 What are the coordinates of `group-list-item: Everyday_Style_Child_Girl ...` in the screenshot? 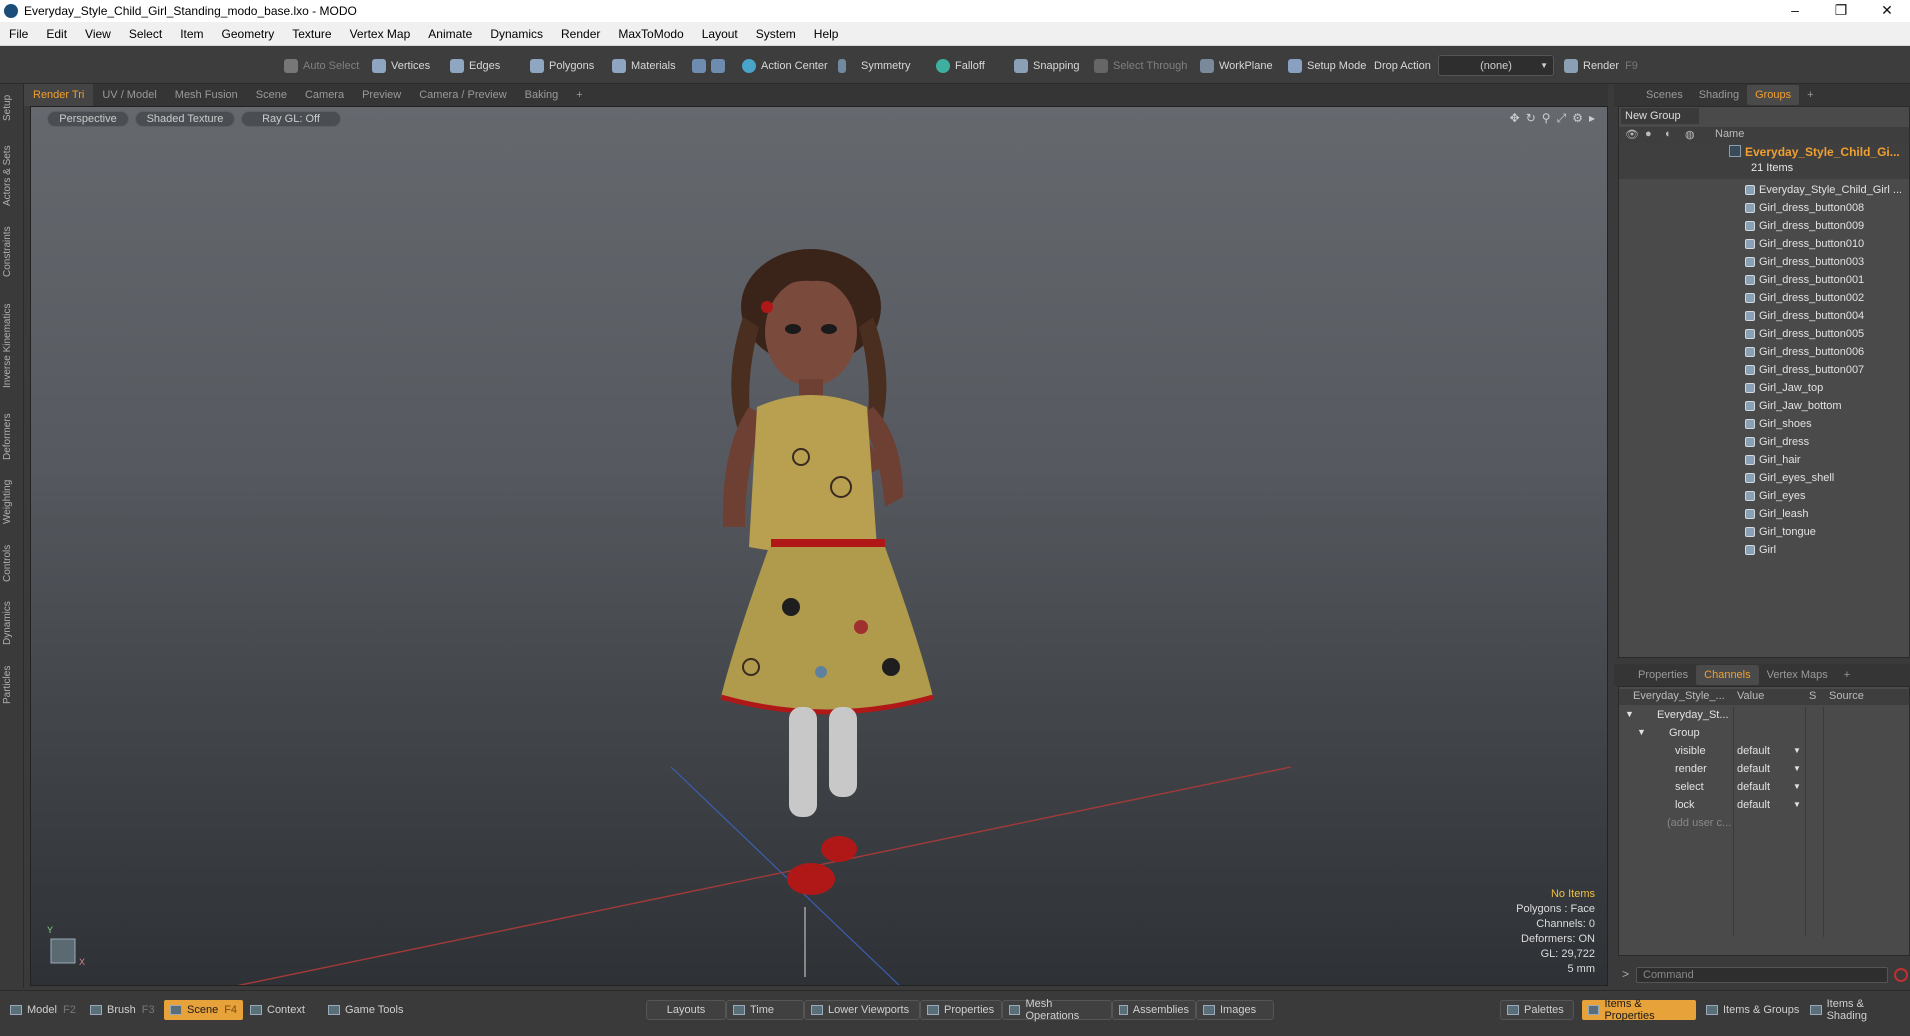 It's located at (1823, 190).